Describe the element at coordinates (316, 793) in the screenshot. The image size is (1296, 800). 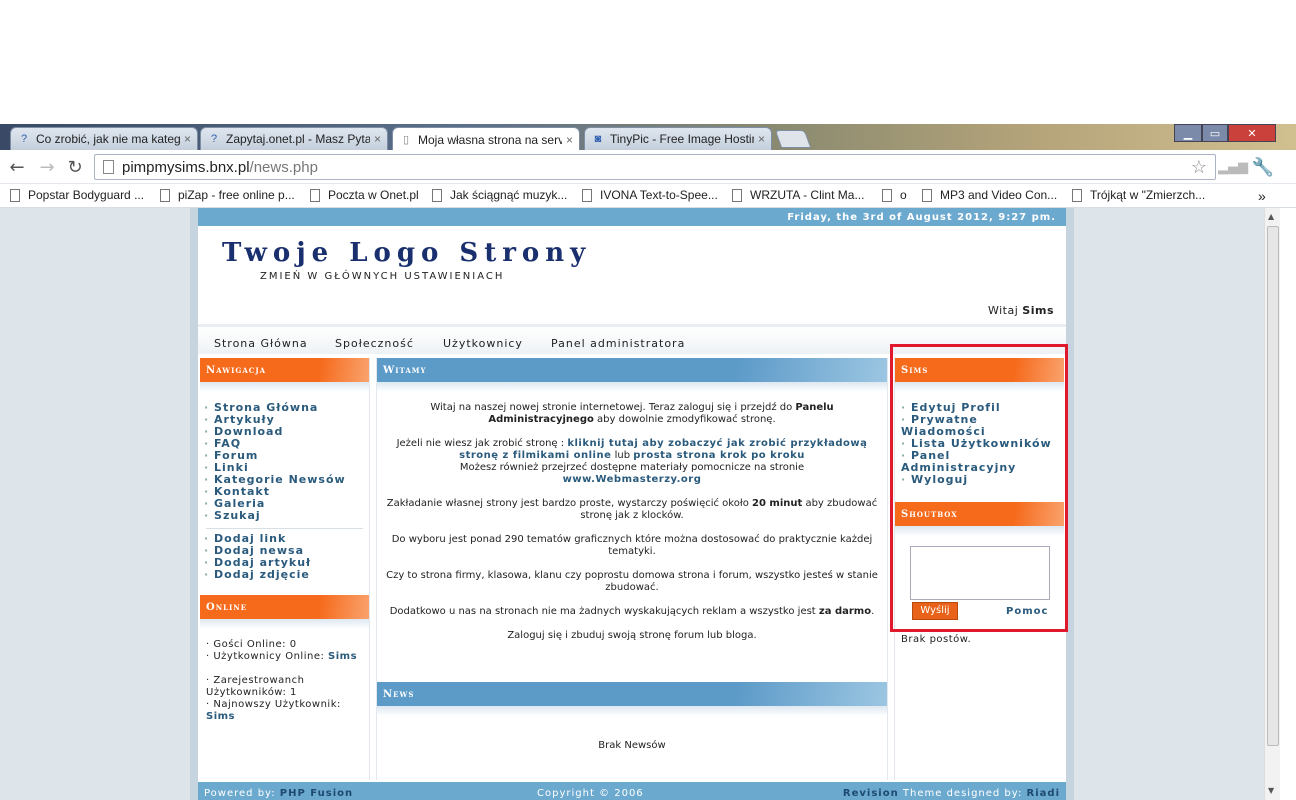
I see `php-fusion-link: PHP Fusion` at that location.